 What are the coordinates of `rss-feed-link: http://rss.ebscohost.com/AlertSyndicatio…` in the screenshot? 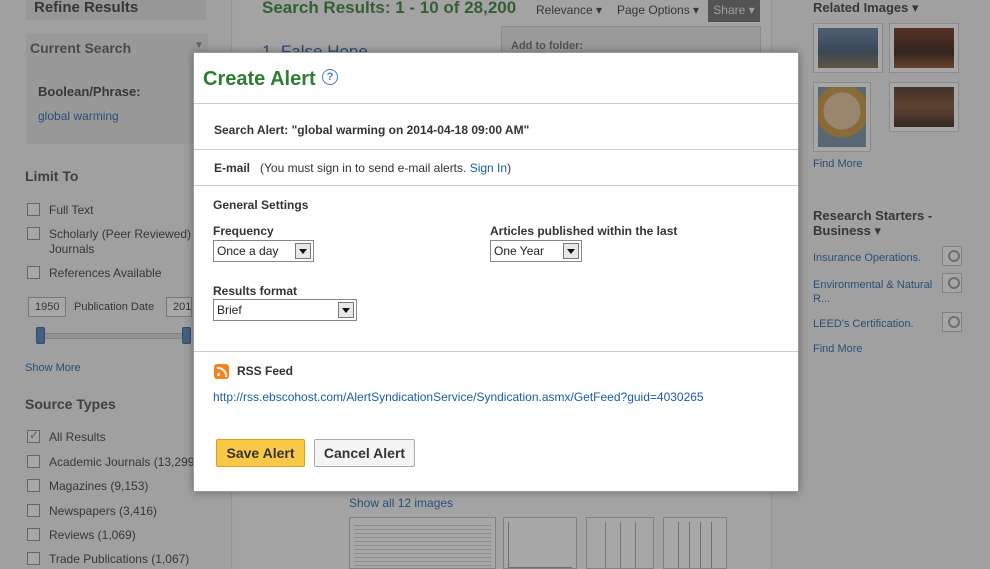 It's located at (458, 397).